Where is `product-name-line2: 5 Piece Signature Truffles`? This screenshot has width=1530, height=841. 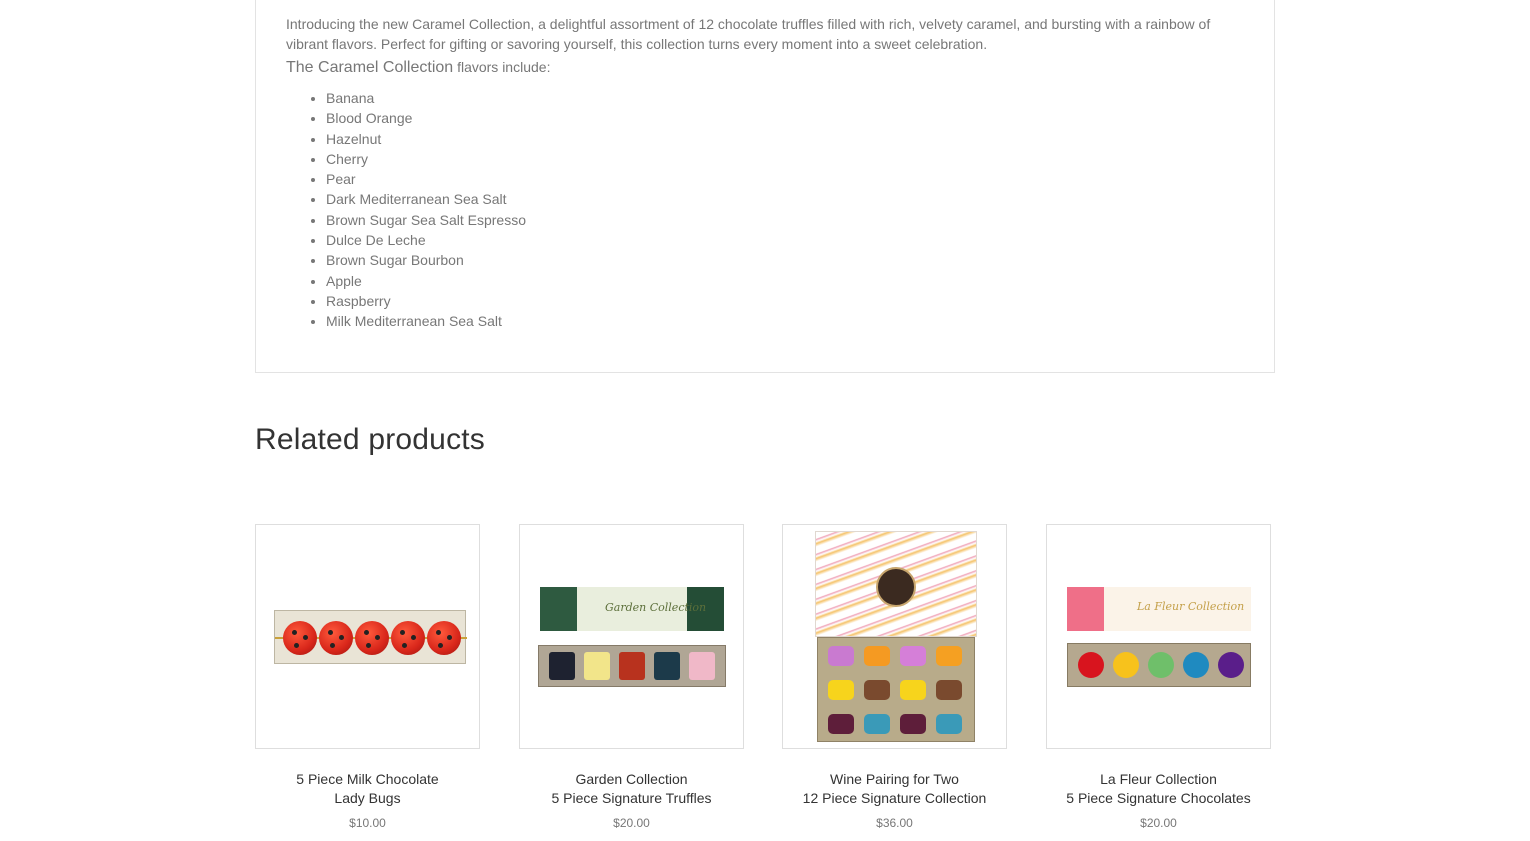 product-name-line2: 5 Piece Signature Truffles is located at coordinates (631, 798).